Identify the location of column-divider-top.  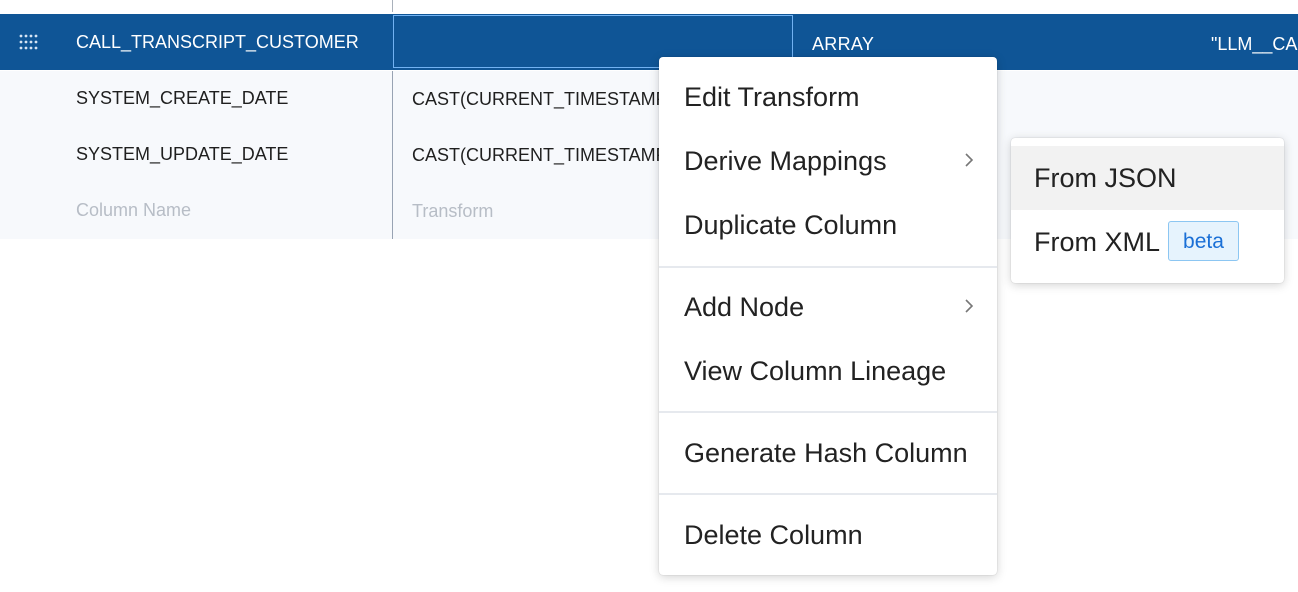
(392, 6).